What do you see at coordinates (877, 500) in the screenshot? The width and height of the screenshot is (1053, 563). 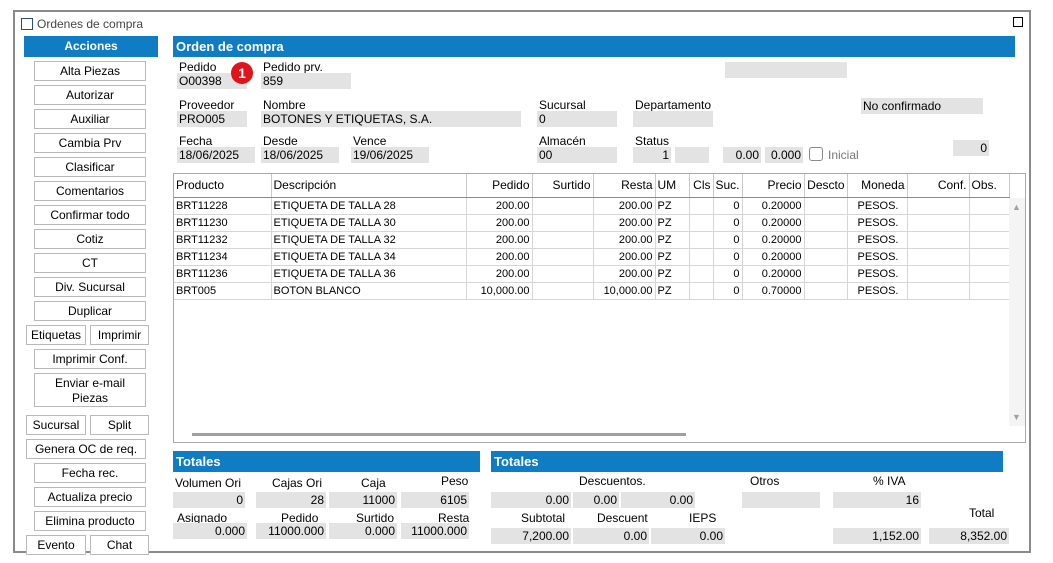 I see `iva-field: 16` at bounding box center [877, 500].